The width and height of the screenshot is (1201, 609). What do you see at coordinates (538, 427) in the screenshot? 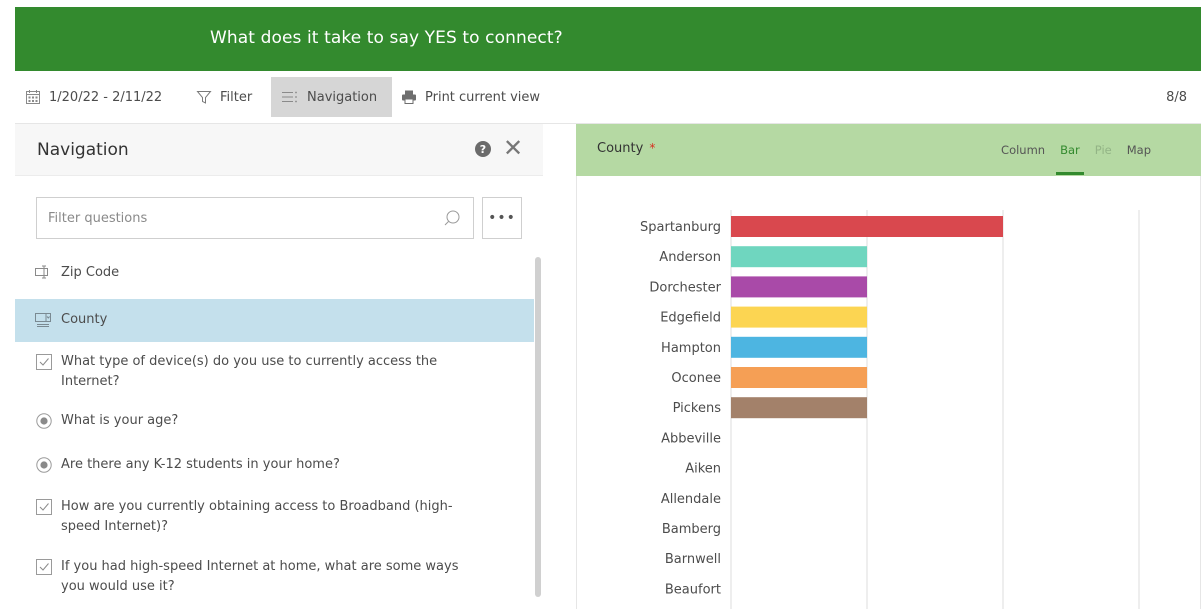
I see `navigation-scrollbar` at bounding box center [538, 427].